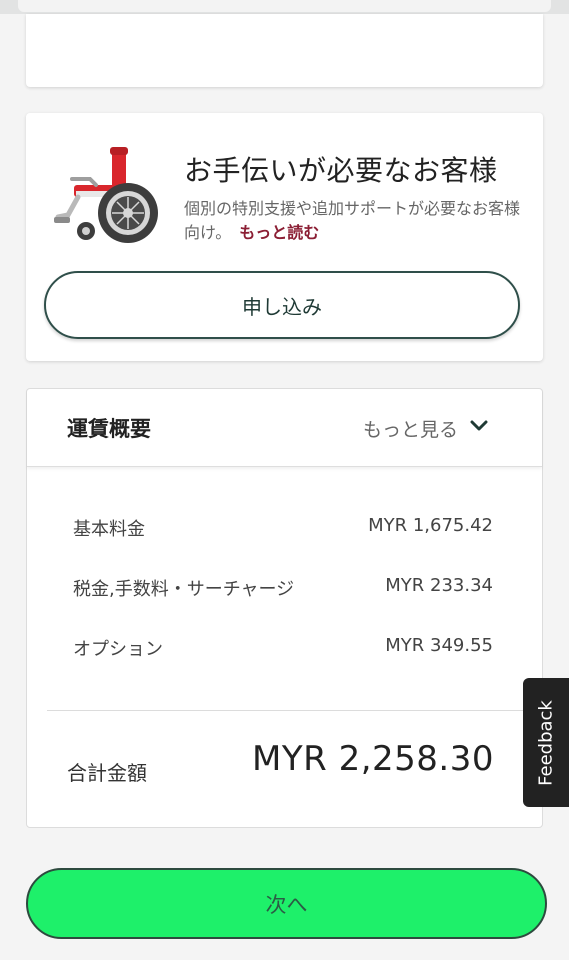 This screenshot has height=960, width=569. What do you see at coordinates (284, 7) in the screenshot?
I see `top-edge` at bounding box center [284, 7].